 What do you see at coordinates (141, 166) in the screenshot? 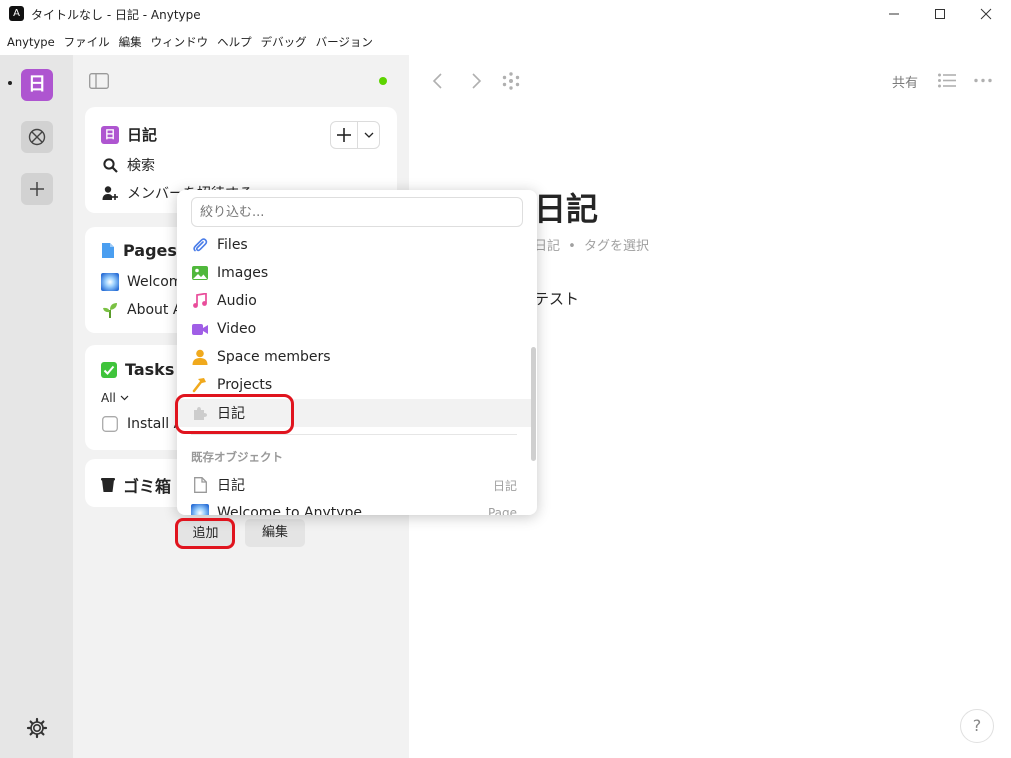
I see `search-label: 検索` at bounding box center [141, 166].